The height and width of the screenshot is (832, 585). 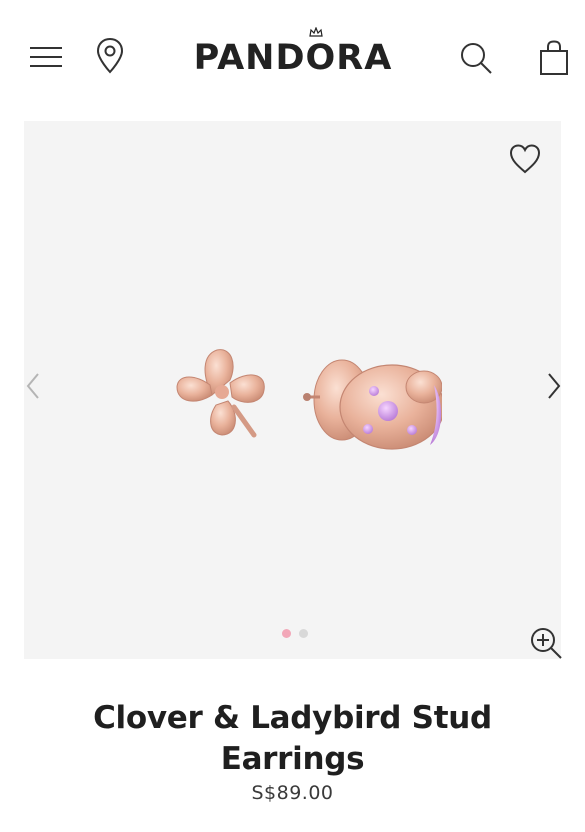 I want to click on zoom-in-icon, so click(x=546, y=643).